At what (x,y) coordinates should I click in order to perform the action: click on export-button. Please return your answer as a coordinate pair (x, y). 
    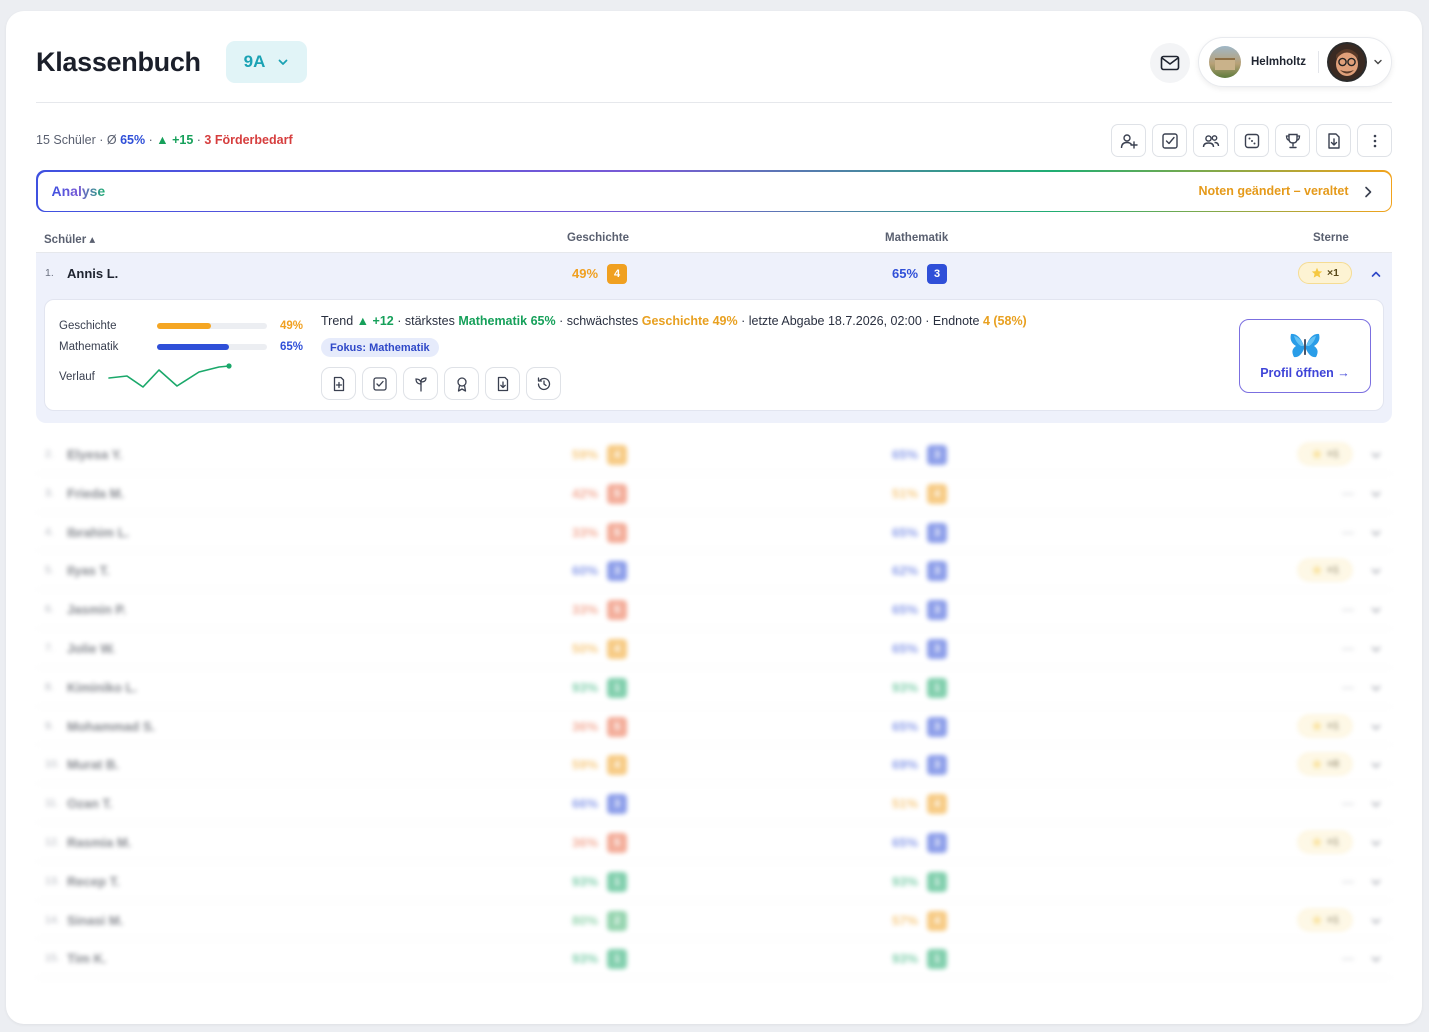
    Looking at the image, I should click on (1333, 140).